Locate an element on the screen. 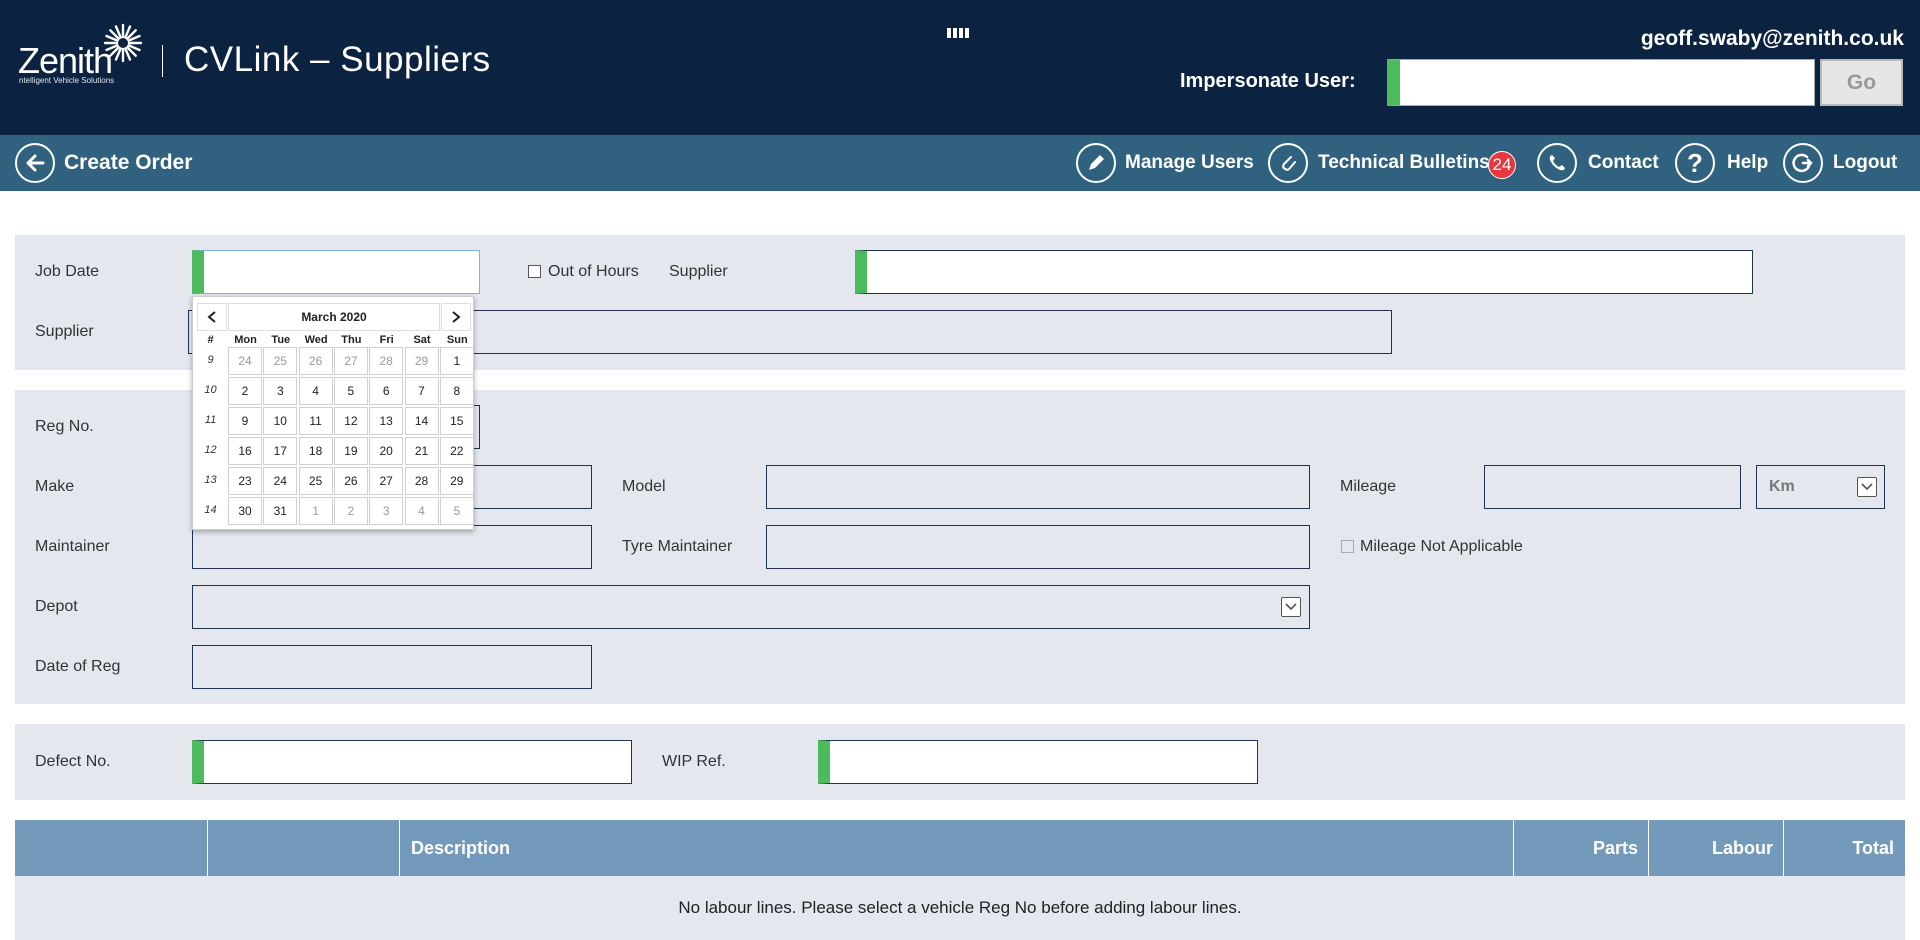 The width and height of the screenshot is (1920, 940). calendar-day: 17 is located at coordinates (280, 451).